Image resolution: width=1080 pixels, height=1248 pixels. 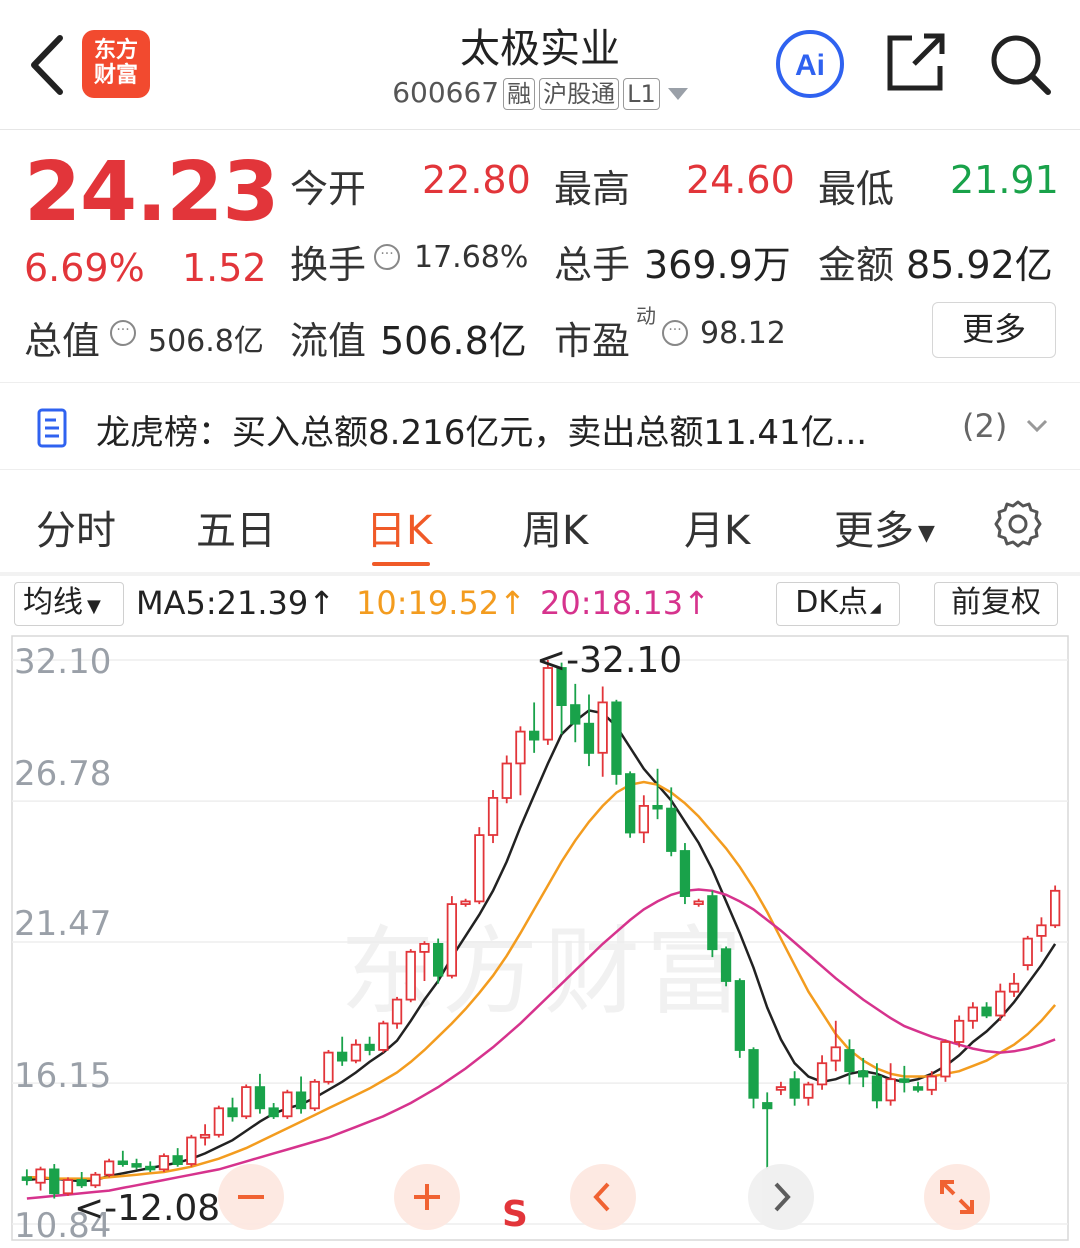 I want to click on gear-icon, so click(x=1018, y=524).